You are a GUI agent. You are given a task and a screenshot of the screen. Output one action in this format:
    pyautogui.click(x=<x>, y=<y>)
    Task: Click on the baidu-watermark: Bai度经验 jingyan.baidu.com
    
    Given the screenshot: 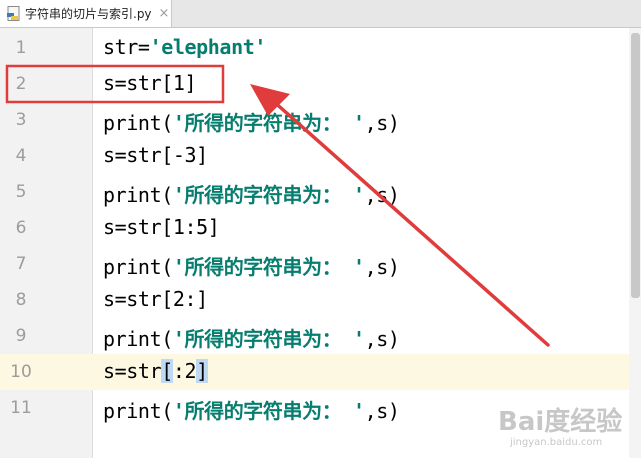 What is the action you would take?
    pyautogui.click(x=568, y=427)
    